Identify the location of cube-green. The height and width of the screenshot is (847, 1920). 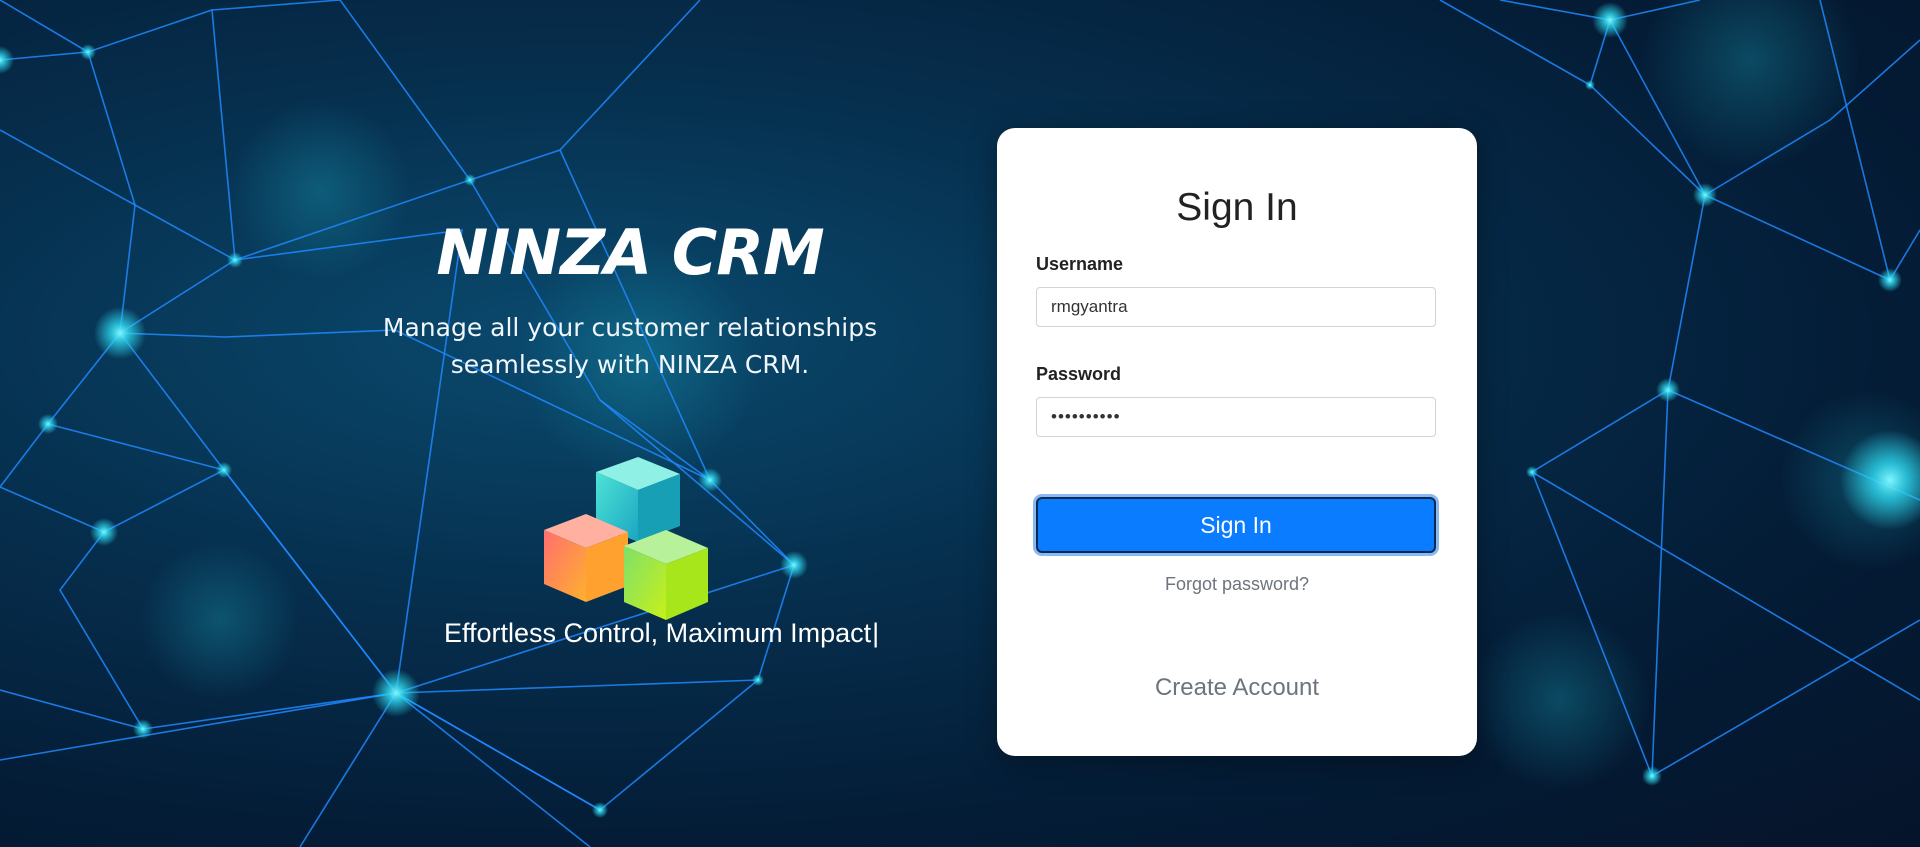
(666, 575).